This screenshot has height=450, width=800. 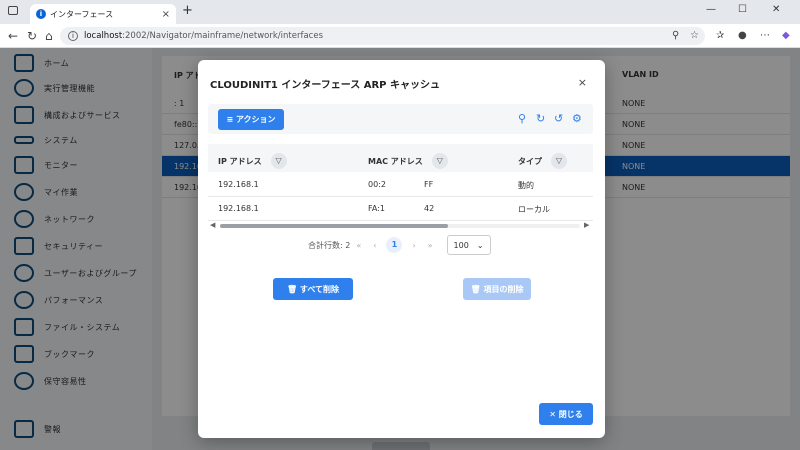 I want to click on clear-filters-icon: ⚲, so click(x=522, y=118).